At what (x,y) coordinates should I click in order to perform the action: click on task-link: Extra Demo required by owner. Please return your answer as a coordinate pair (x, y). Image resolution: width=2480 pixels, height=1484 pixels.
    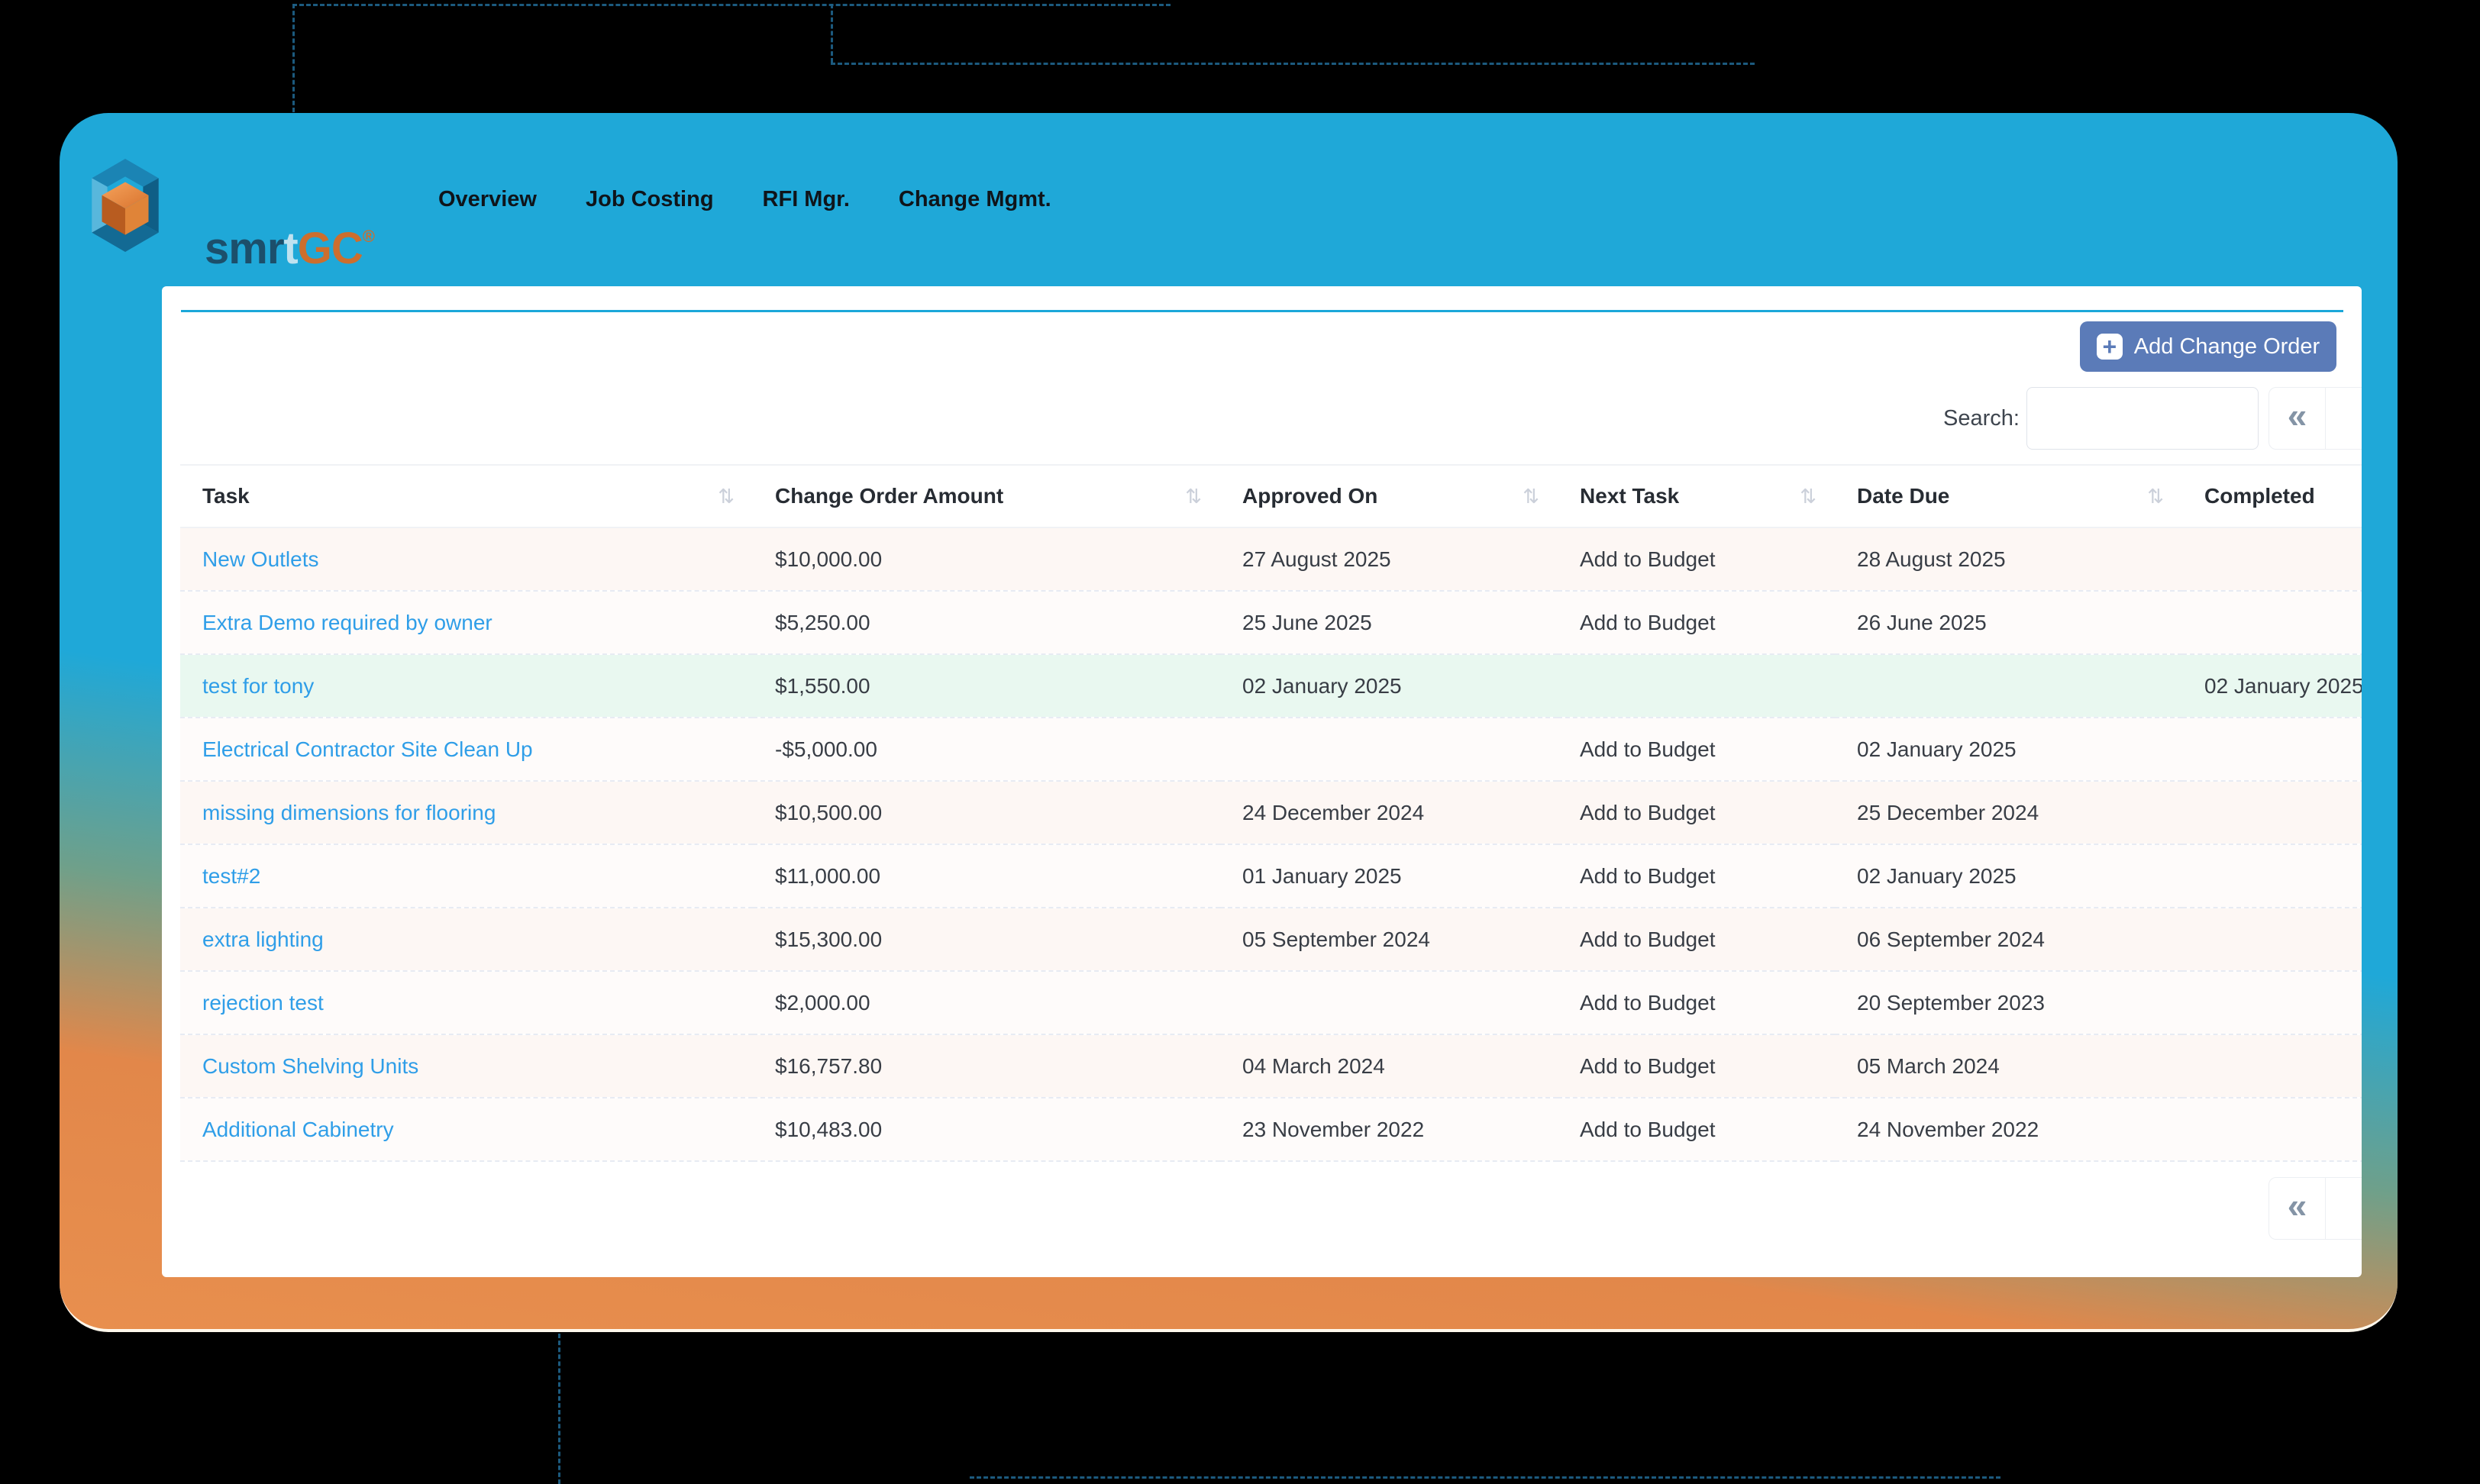
    Looking at the image, I should click on (347, 622).